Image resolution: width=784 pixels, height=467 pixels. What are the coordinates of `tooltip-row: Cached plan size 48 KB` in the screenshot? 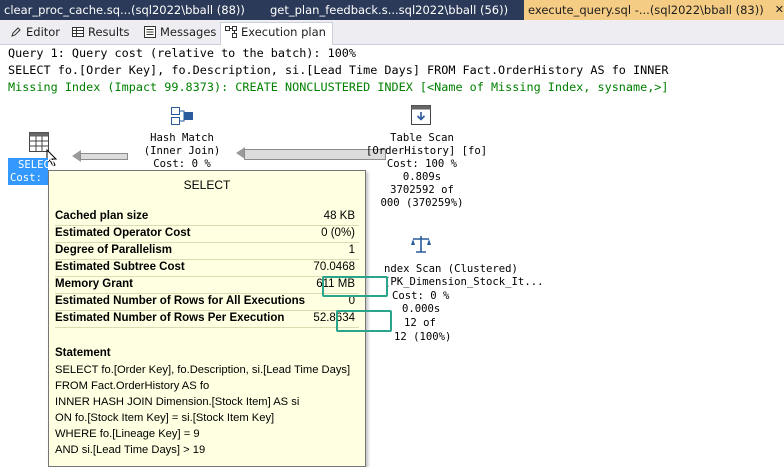 It's located at (207, 217).